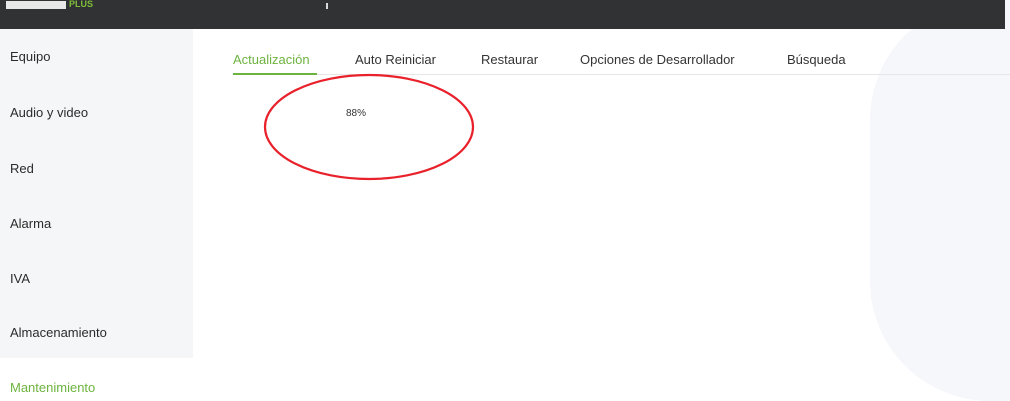 This screenshot has height=401, width=1010. What do you see at coordinates (816, 59) in the screenshot?
I see `tab-busqueda: Búsqueda` at bounding box center [816, 59].